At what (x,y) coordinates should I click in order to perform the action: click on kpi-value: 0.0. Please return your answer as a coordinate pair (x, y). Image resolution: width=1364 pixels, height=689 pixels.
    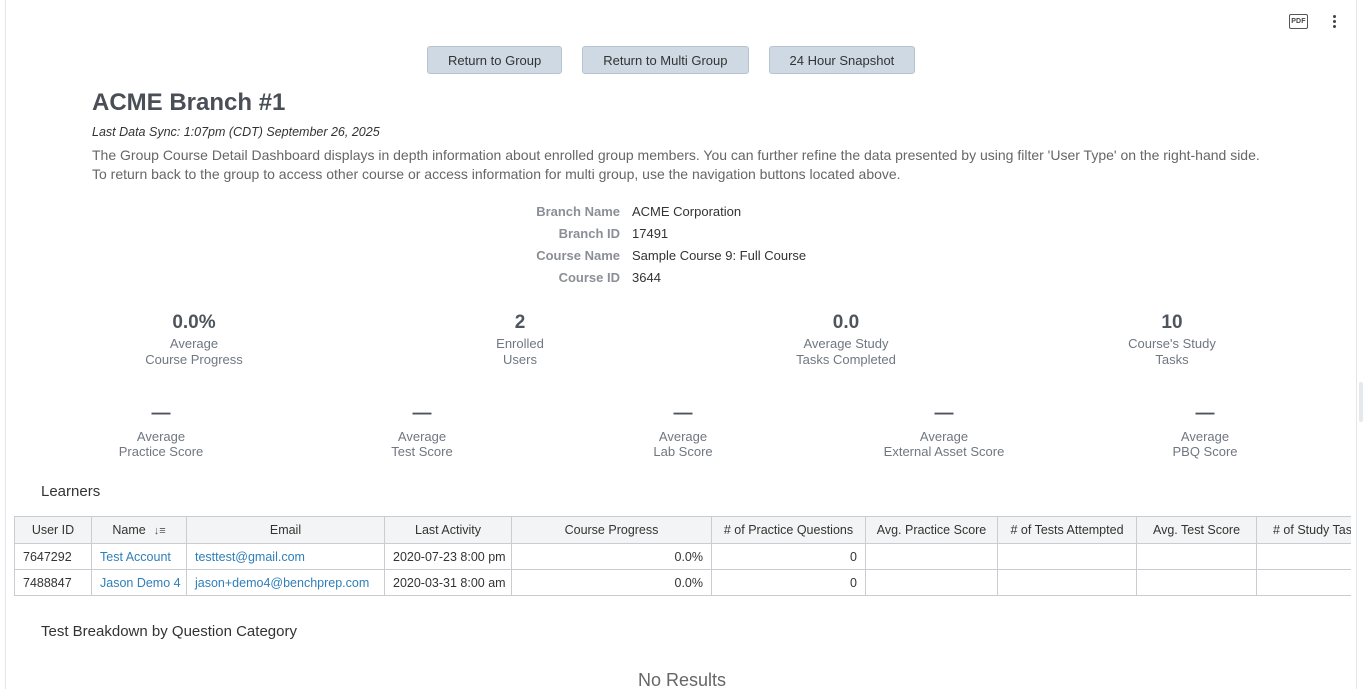
    Looking at the image, I should click on (846, 322).